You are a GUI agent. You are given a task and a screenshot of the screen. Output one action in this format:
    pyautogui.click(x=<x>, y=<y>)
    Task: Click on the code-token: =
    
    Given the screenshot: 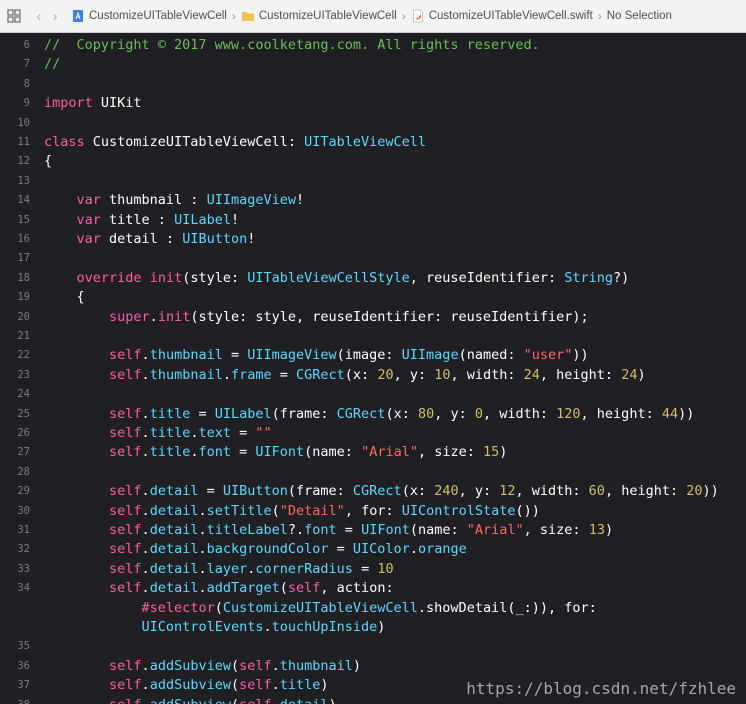 What is the action you would take?
    pyautogui.click(x=243, y=433)
    